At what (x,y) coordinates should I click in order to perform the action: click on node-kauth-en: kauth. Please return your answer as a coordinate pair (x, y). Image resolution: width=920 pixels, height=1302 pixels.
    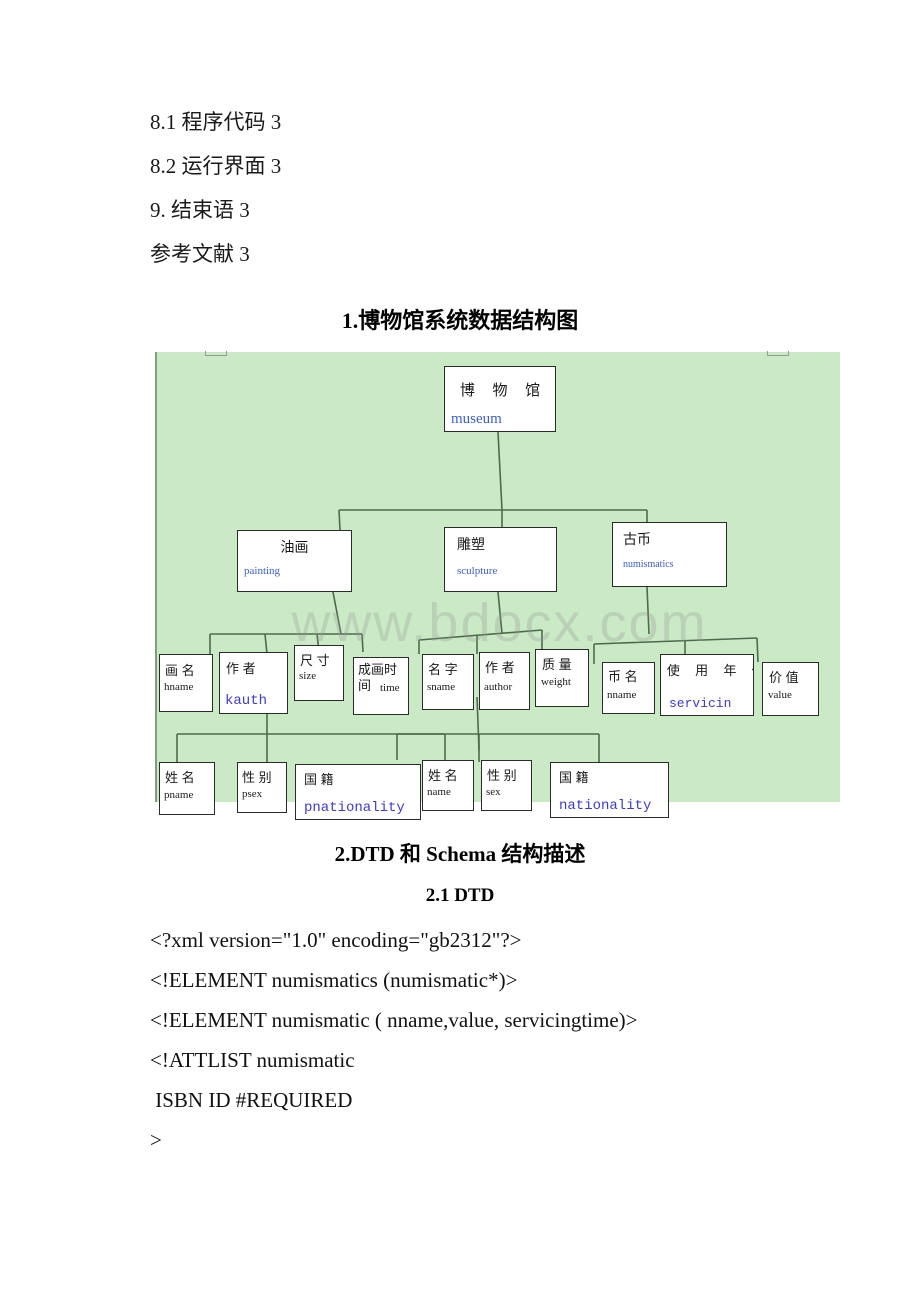
    Looking at the image, I should click on (246, 701).